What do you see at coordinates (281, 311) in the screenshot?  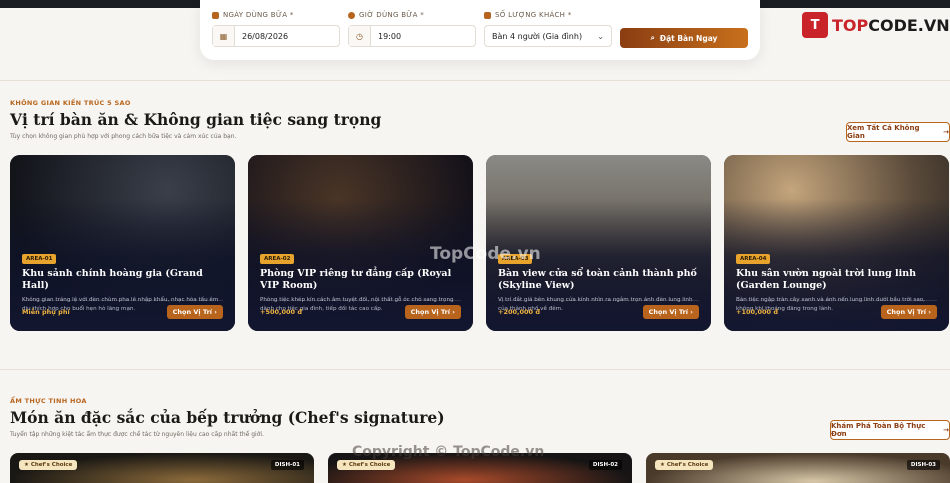 I see `space-price: +500,000 đ` at bounding box center [281, 311].